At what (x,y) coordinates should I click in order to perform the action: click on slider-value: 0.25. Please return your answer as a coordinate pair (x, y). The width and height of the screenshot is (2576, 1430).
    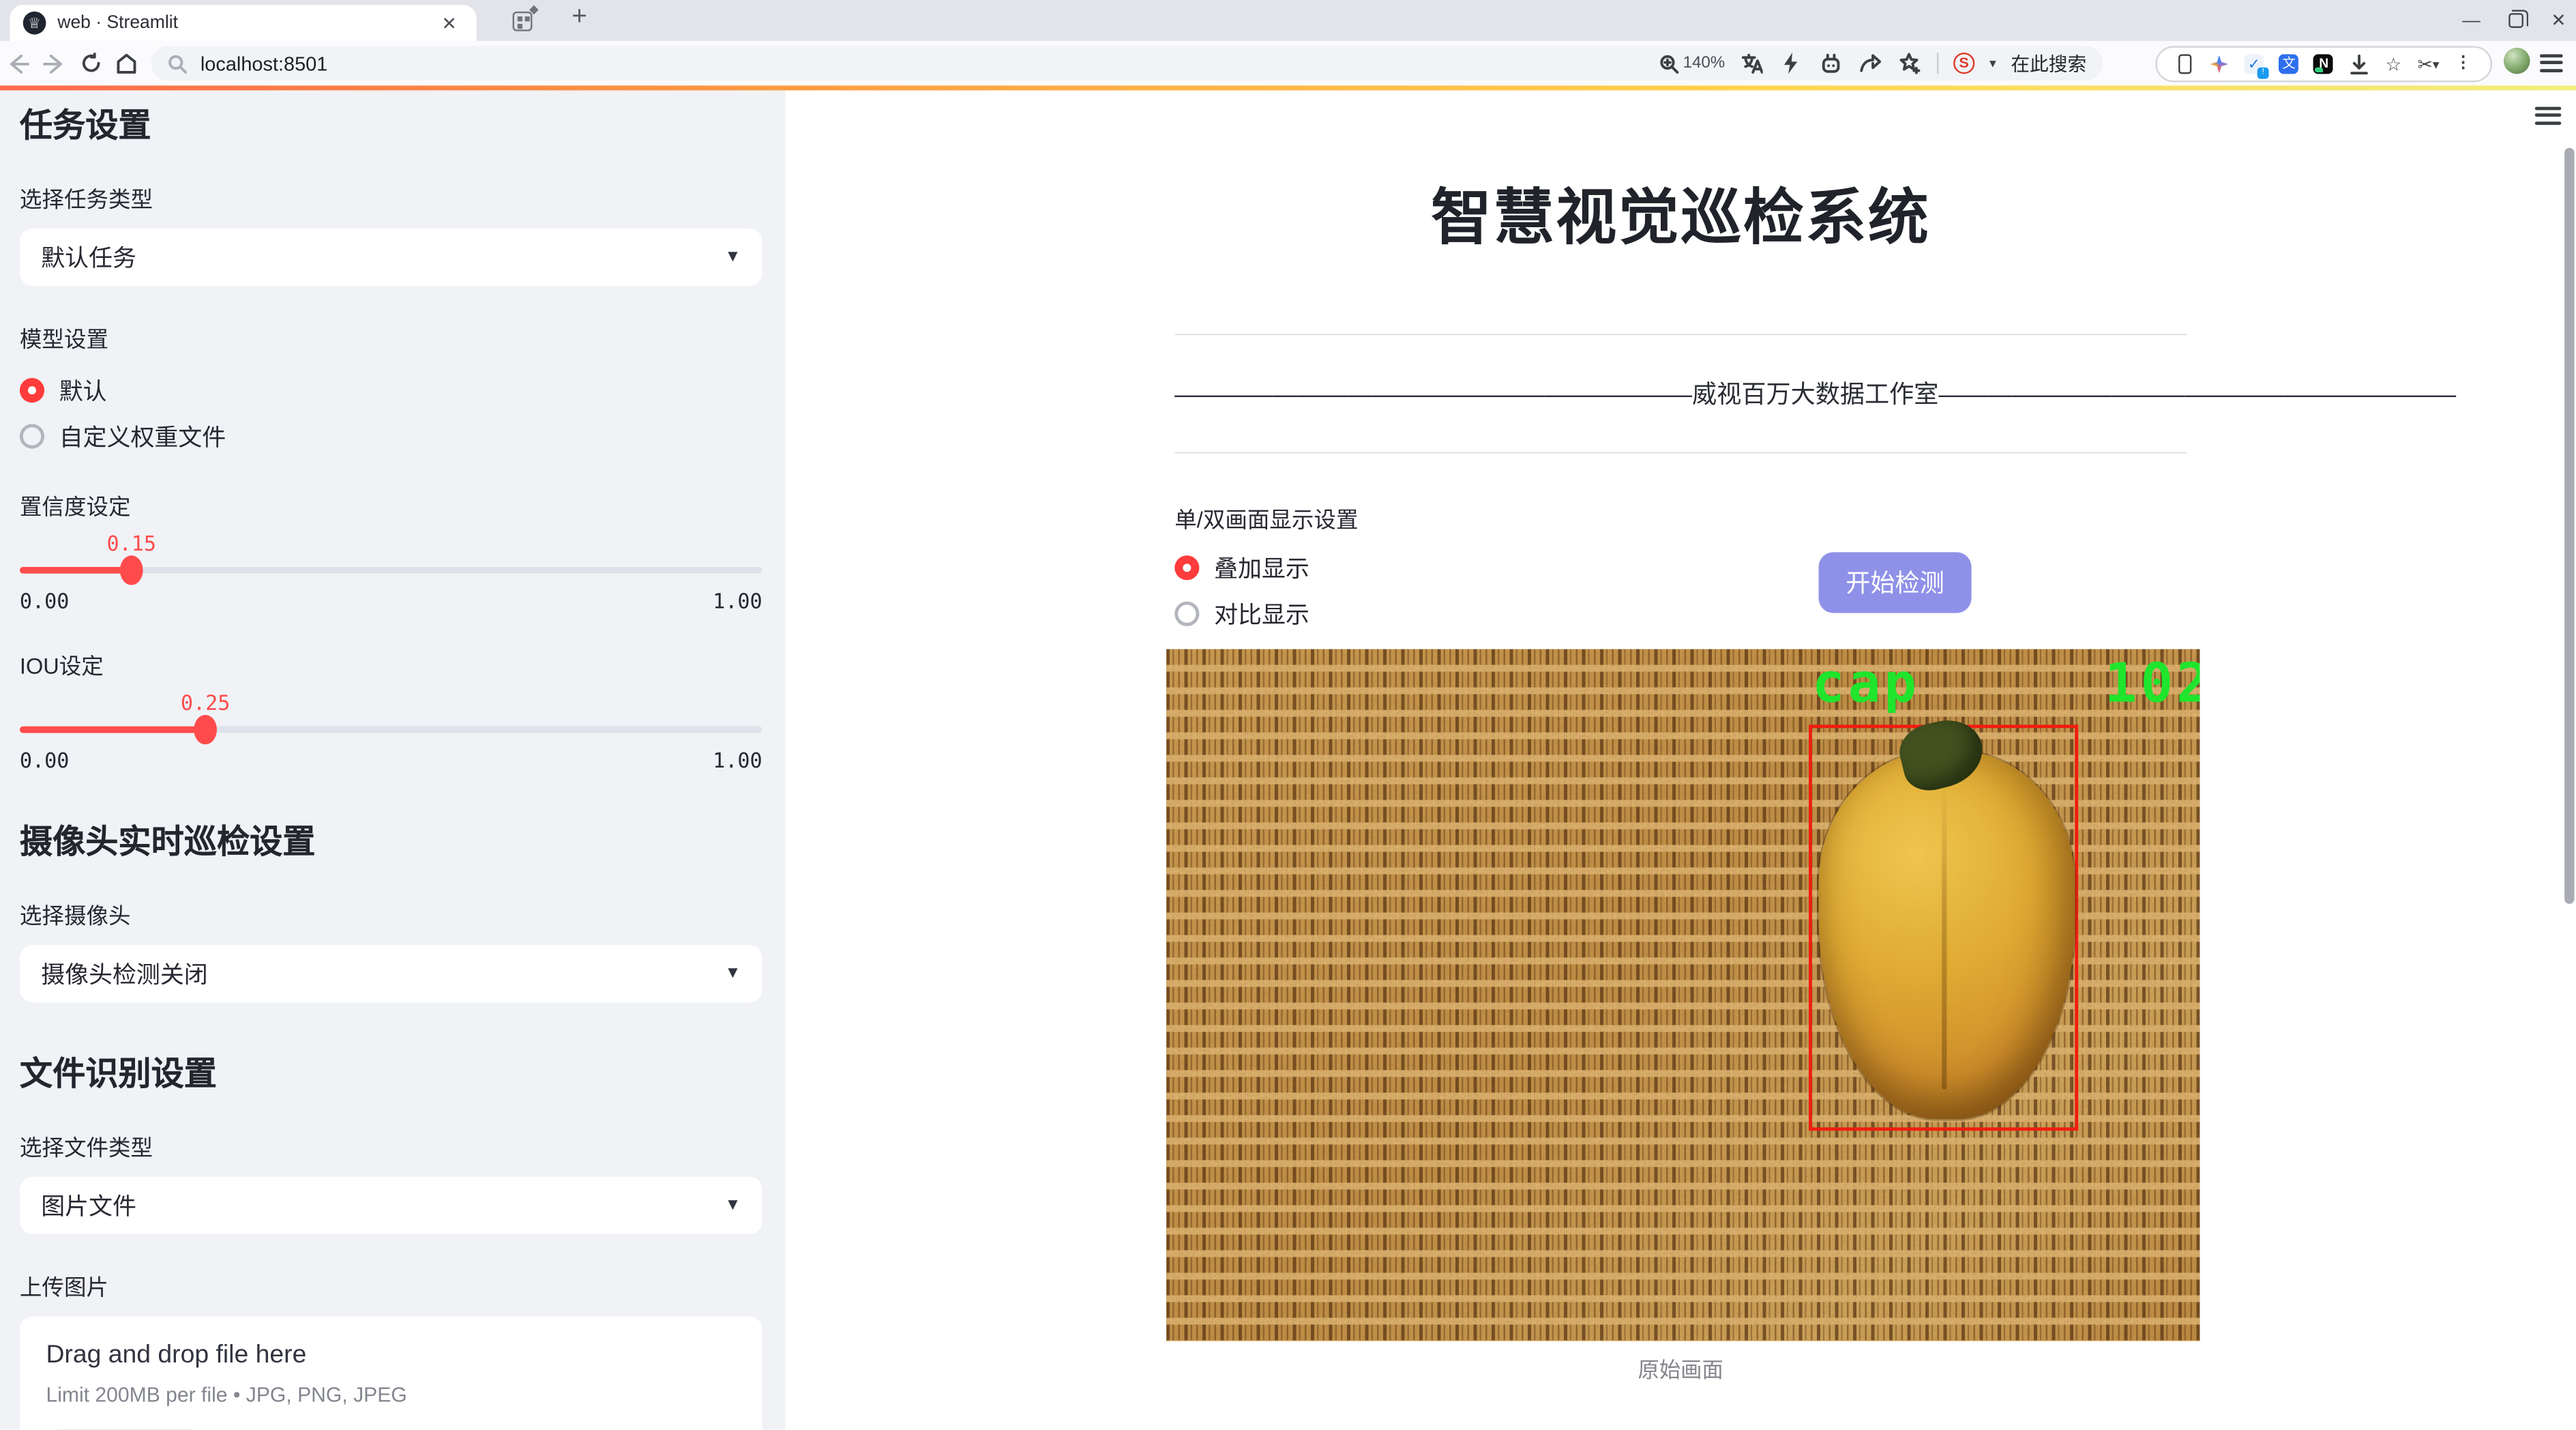
    Looking at the image, I should click on (205, 703).